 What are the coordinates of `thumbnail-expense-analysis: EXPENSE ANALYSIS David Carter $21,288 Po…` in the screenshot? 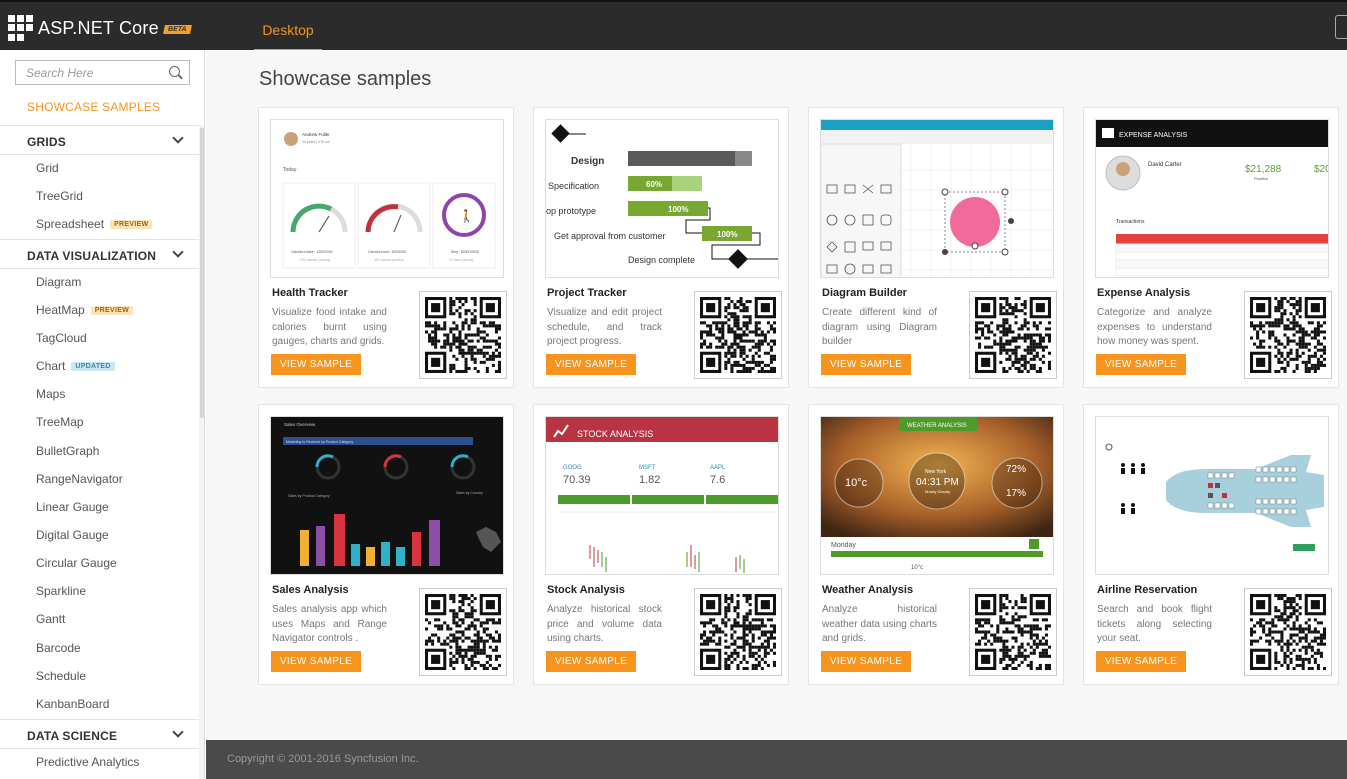 It's located at (1212, 198).